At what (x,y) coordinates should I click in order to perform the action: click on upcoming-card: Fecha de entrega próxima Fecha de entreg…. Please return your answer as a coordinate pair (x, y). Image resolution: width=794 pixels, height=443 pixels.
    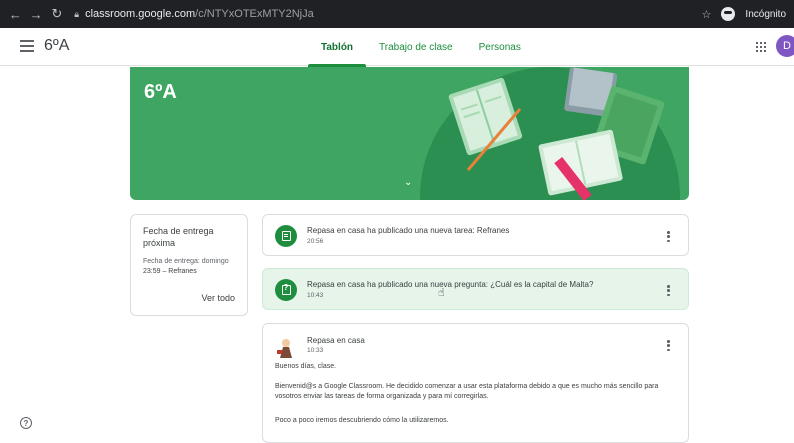
    Looking at the image, I should click on (189, 265).